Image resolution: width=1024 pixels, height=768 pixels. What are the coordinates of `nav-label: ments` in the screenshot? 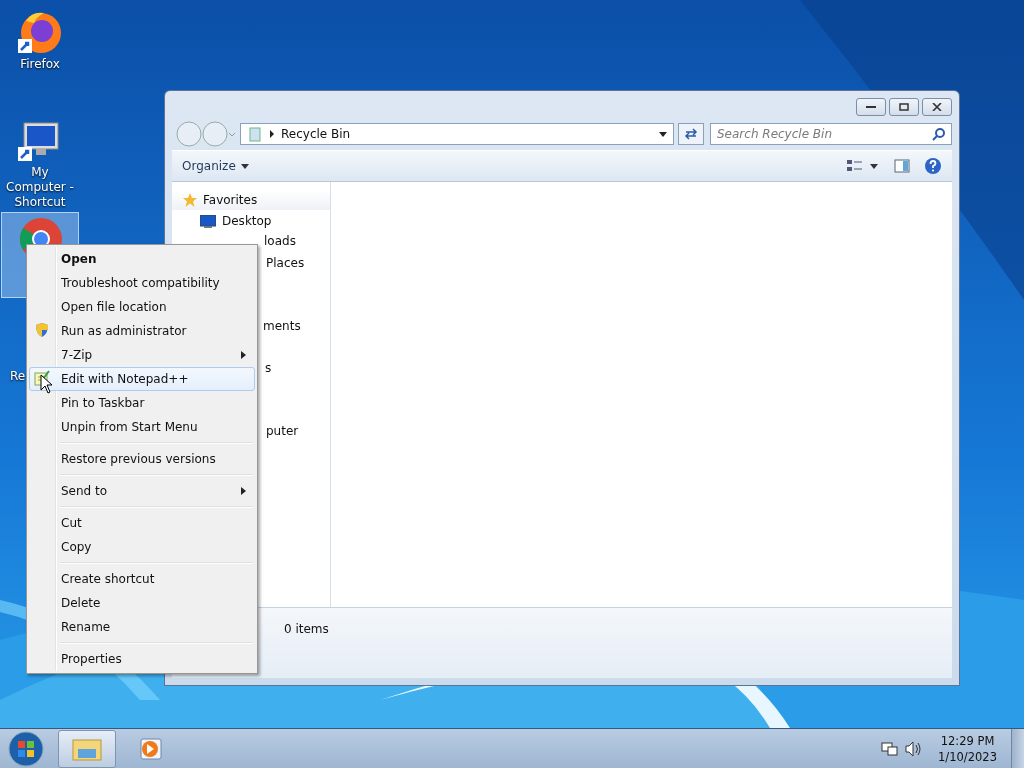 It's located at (282, 326).